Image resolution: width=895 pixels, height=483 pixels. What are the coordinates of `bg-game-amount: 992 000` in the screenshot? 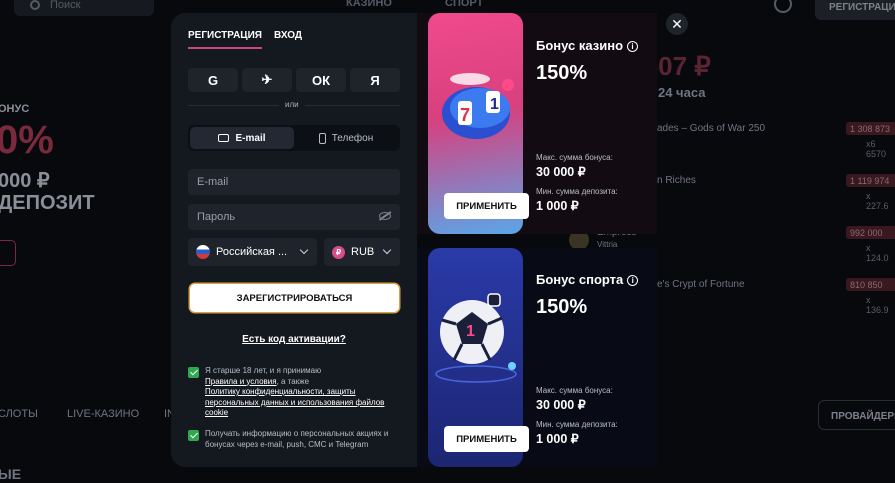 It's located at (870, 232).